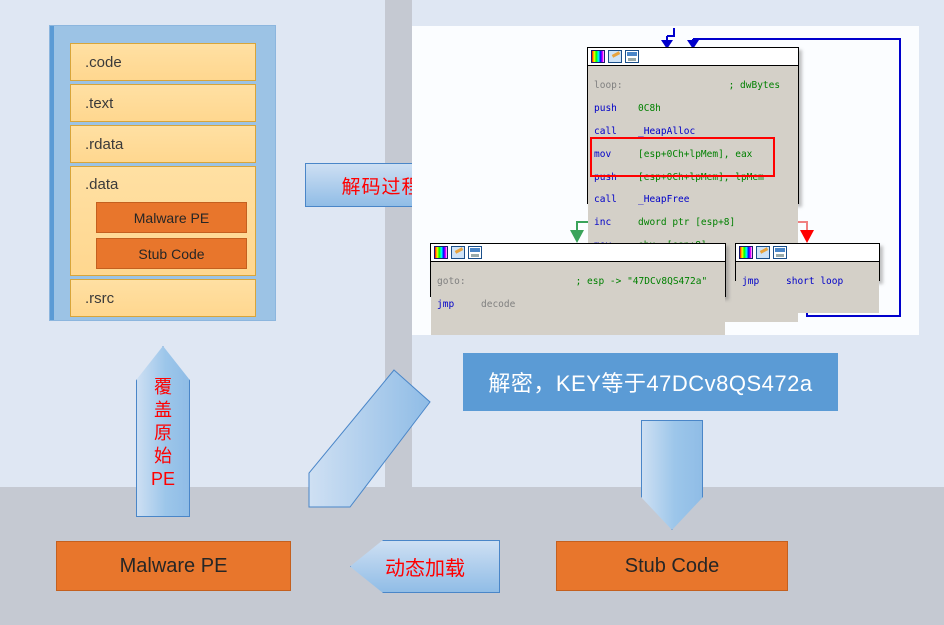  What do you see at coordinates (100, 298) in the screenshot?
I see `pe-section-label: .rsrc` at bounding box center [100, 298].